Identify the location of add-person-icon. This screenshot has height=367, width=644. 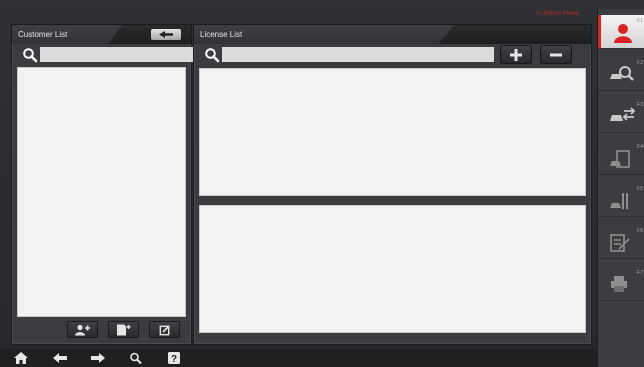
(82, 329).